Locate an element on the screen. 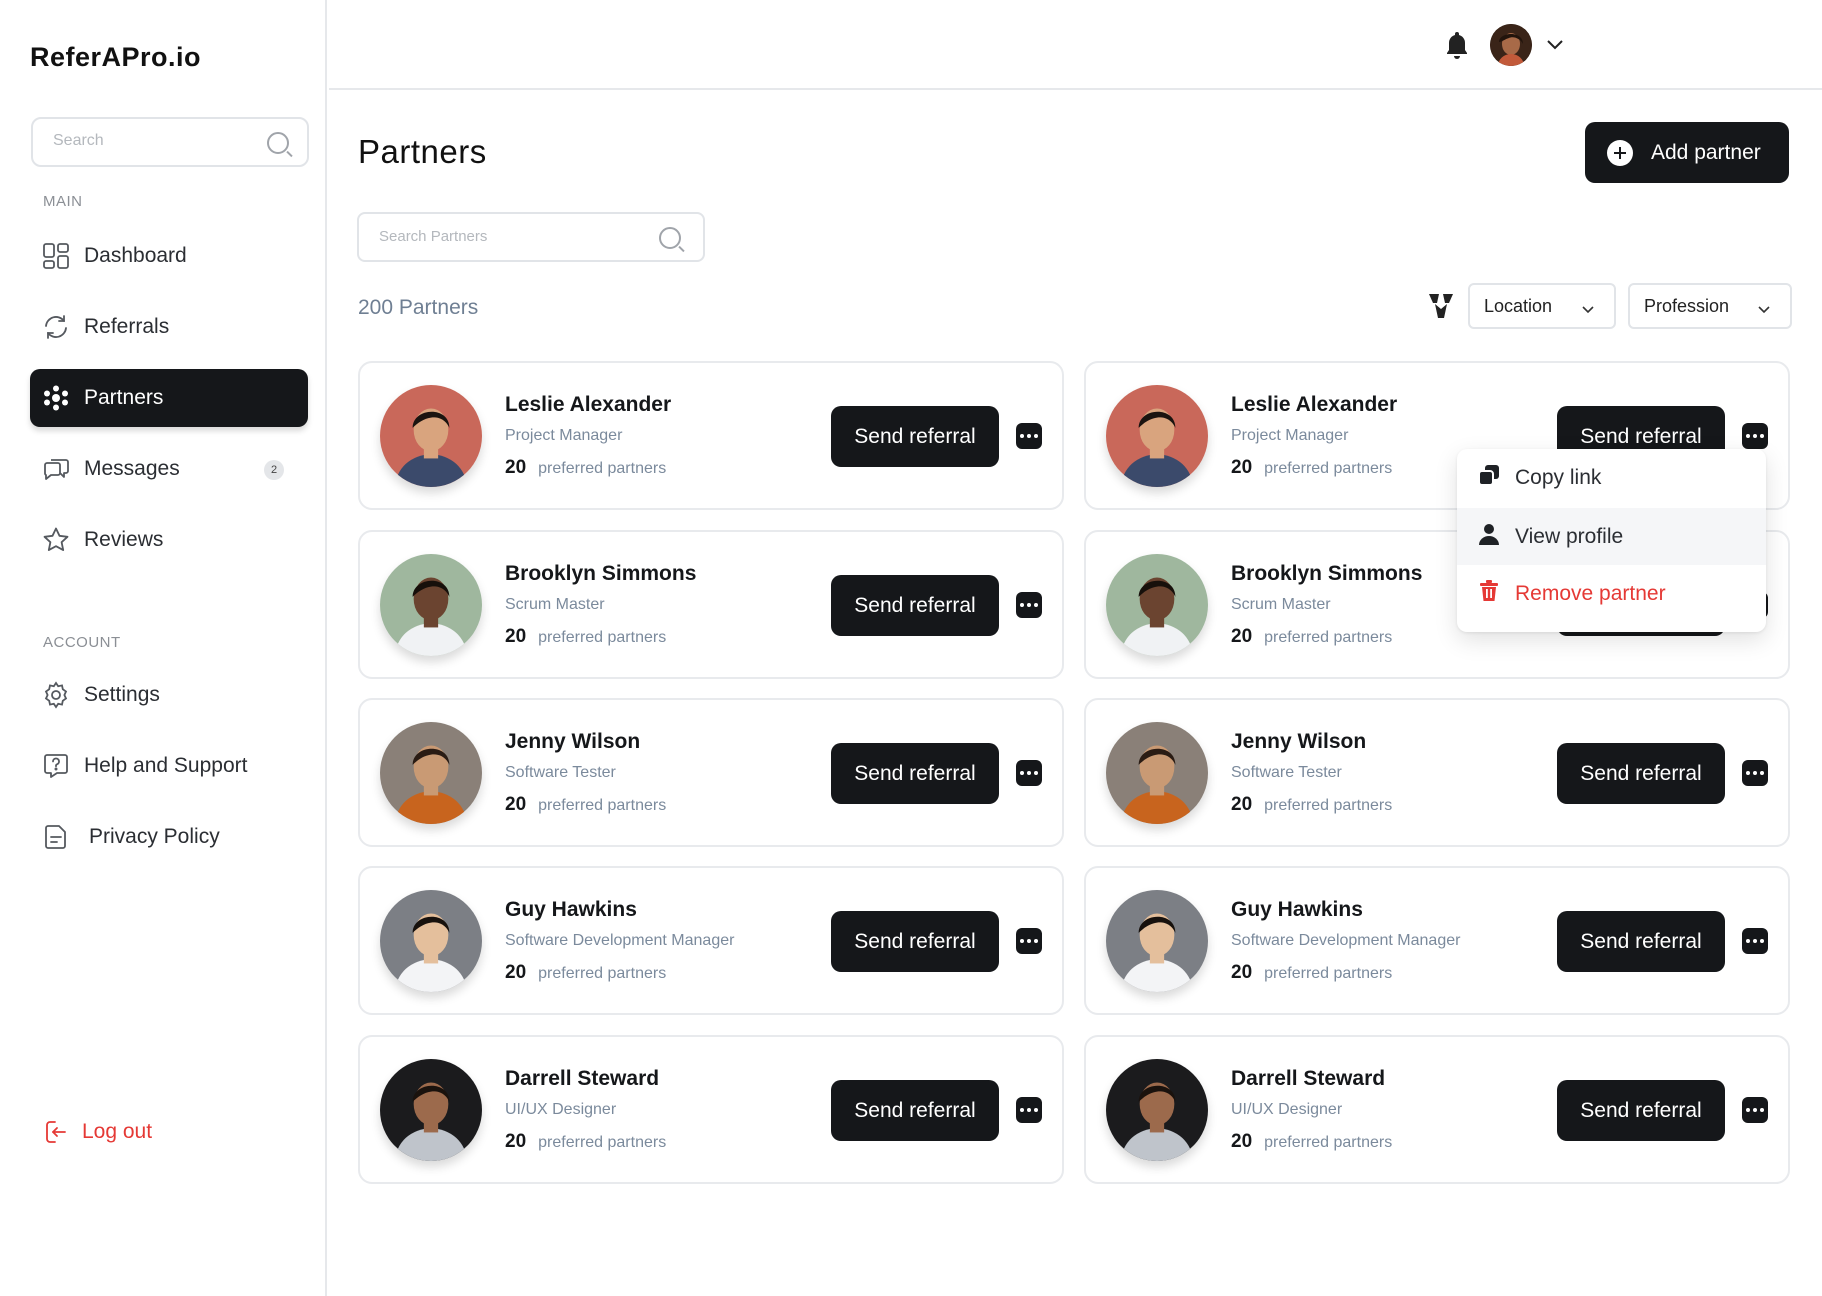  sidebar-search is located at coordinates (170, 142).